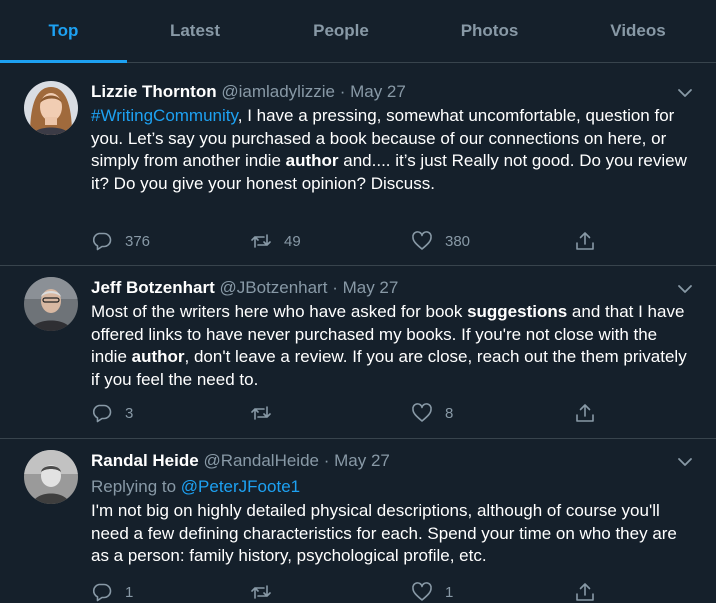 This screenshot has width=716, height=603. Describe the element at coordinates (292, 241) in the screenshot. I see `retweet-count: 49` at that location.